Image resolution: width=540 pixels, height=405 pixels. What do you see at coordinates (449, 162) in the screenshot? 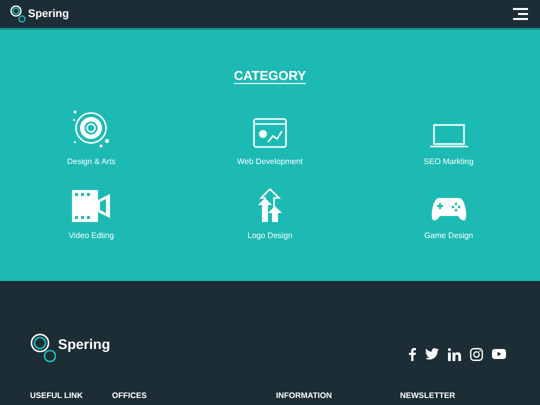
I see `category-label: SEO Markting` at bounding box center [449, 162].